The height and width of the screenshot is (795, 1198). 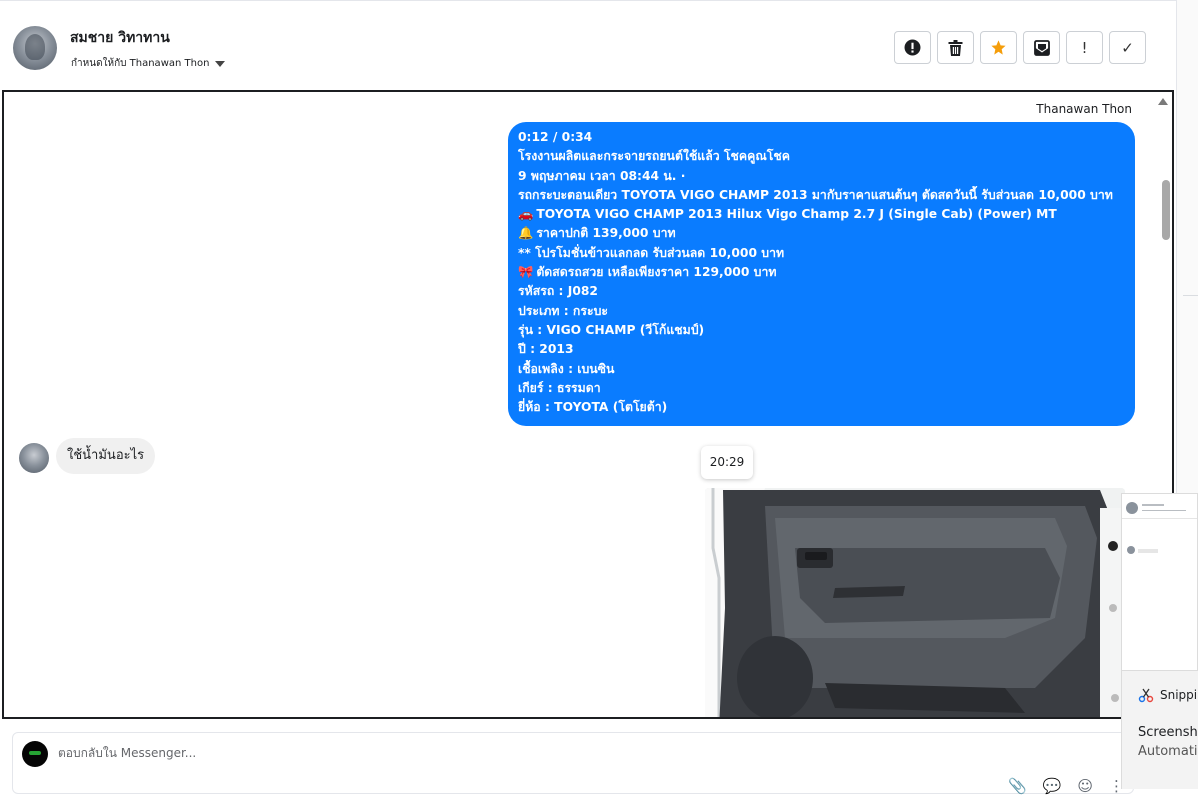 What do you see at coordinates (566, 368) in the screenshot?
I see `message-line: เชื้อเพลิง : เบนซิน` at bounding box center [566, 368].